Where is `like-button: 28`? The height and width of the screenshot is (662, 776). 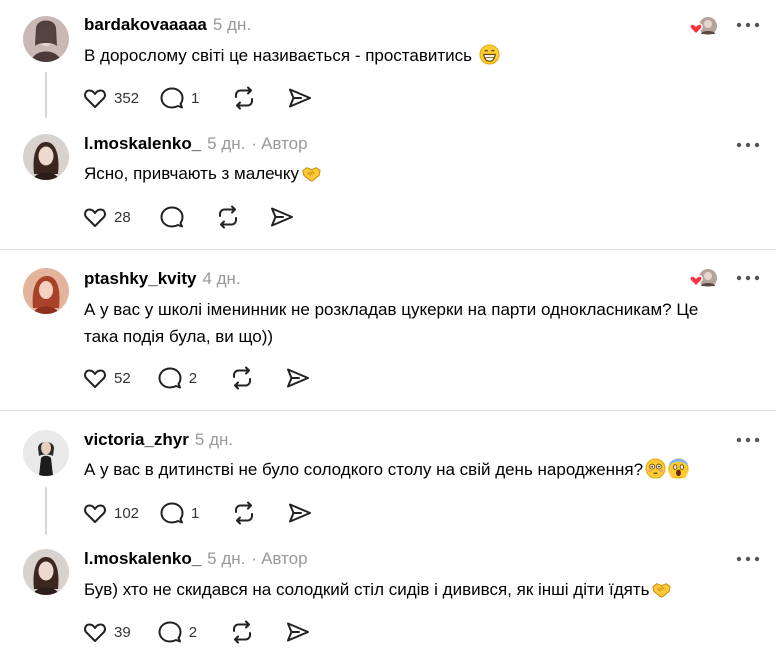 like-button: 28 is located at coordinates (106, 217).